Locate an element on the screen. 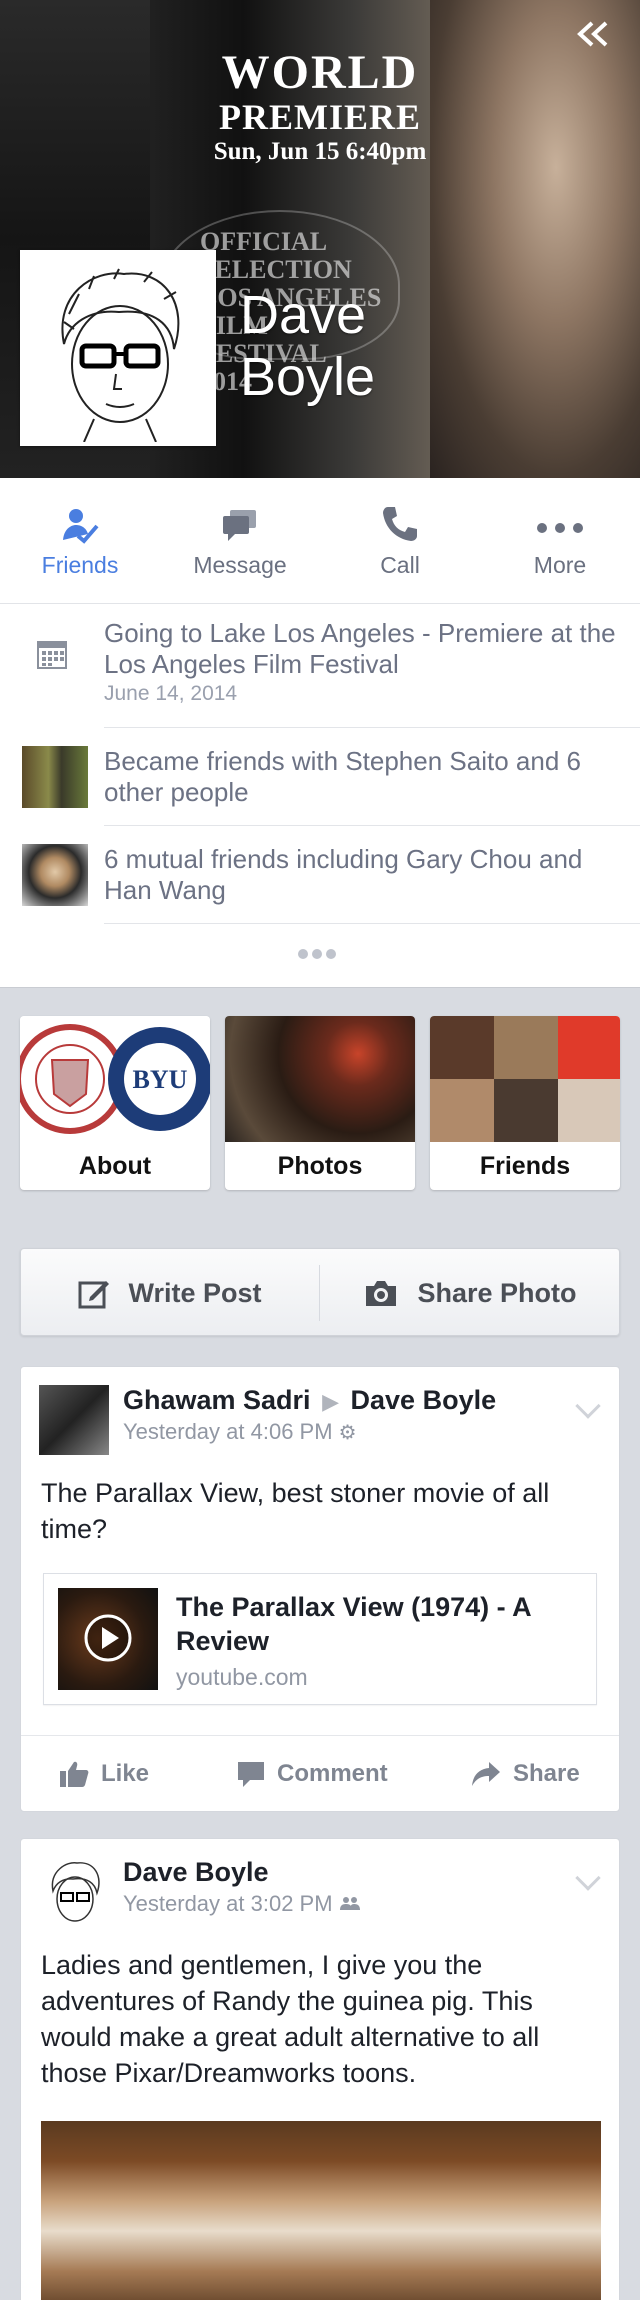  share-arrow-icon is located at coordinates (486, 1774).